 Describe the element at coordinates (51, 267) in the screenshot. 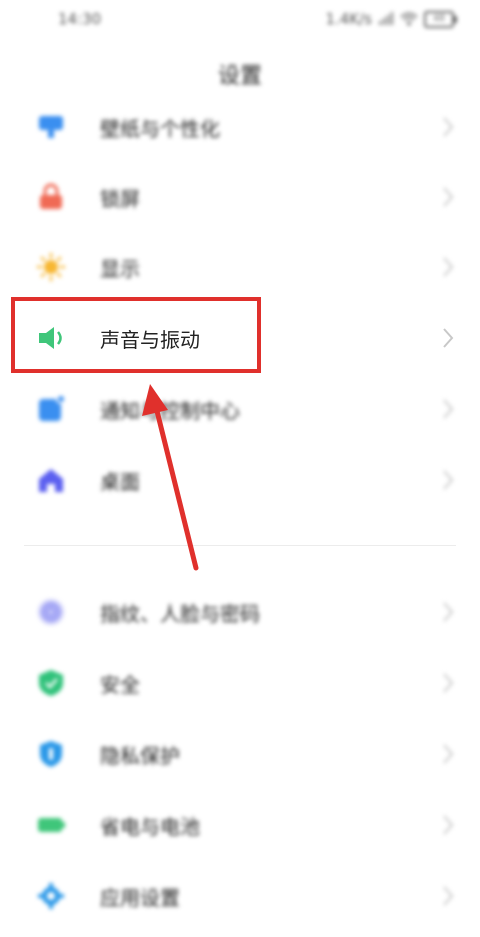

I see `sun-icon` at that location.